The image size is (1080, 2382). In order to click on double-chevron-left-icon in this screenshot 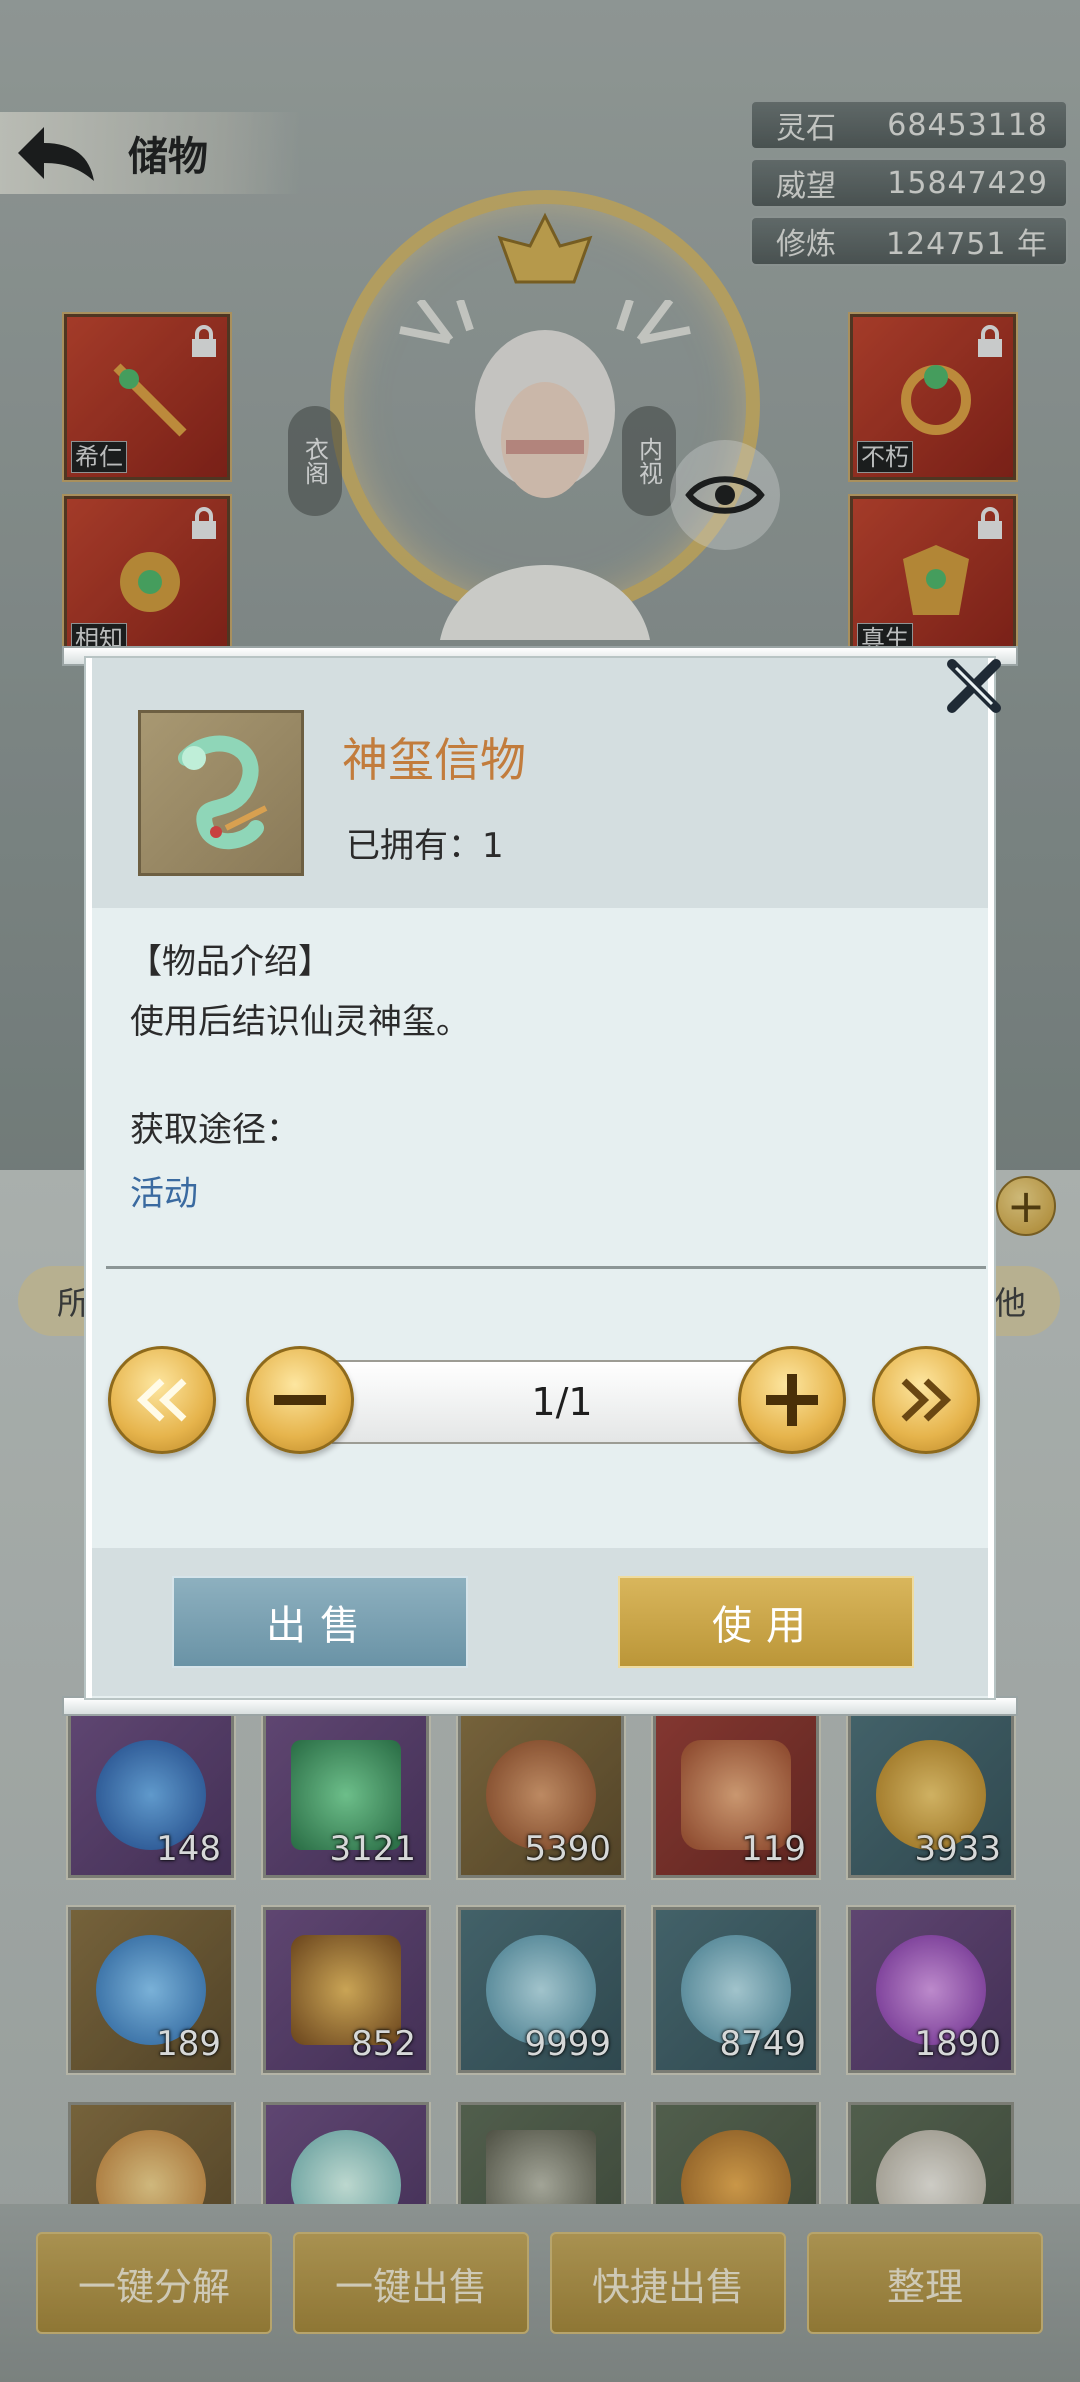, I will do `click(161, 1400)`.